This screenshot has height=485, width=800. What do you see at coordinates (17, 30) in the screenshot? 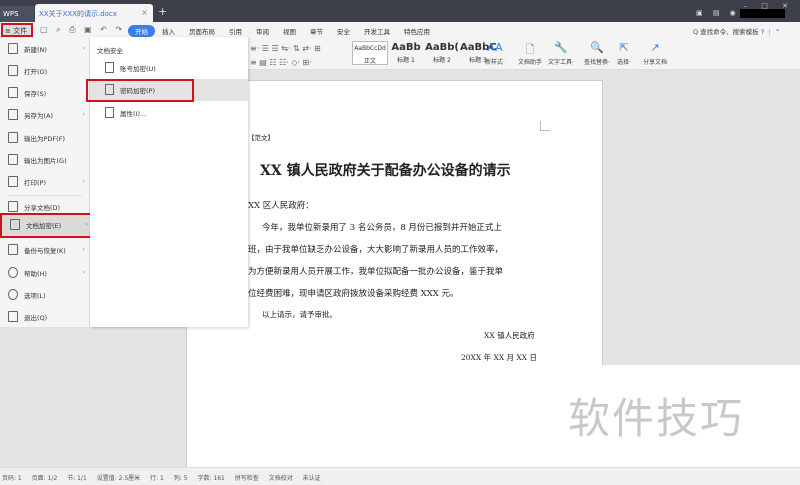
I see `file-menu-button: ≡ 文件` at bounding box center [17, 30].